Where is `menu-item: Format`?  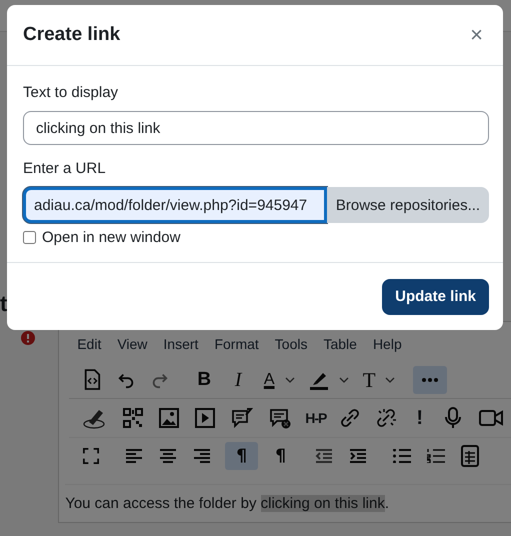 menu-item: Format is located at coordinates (236, 344).